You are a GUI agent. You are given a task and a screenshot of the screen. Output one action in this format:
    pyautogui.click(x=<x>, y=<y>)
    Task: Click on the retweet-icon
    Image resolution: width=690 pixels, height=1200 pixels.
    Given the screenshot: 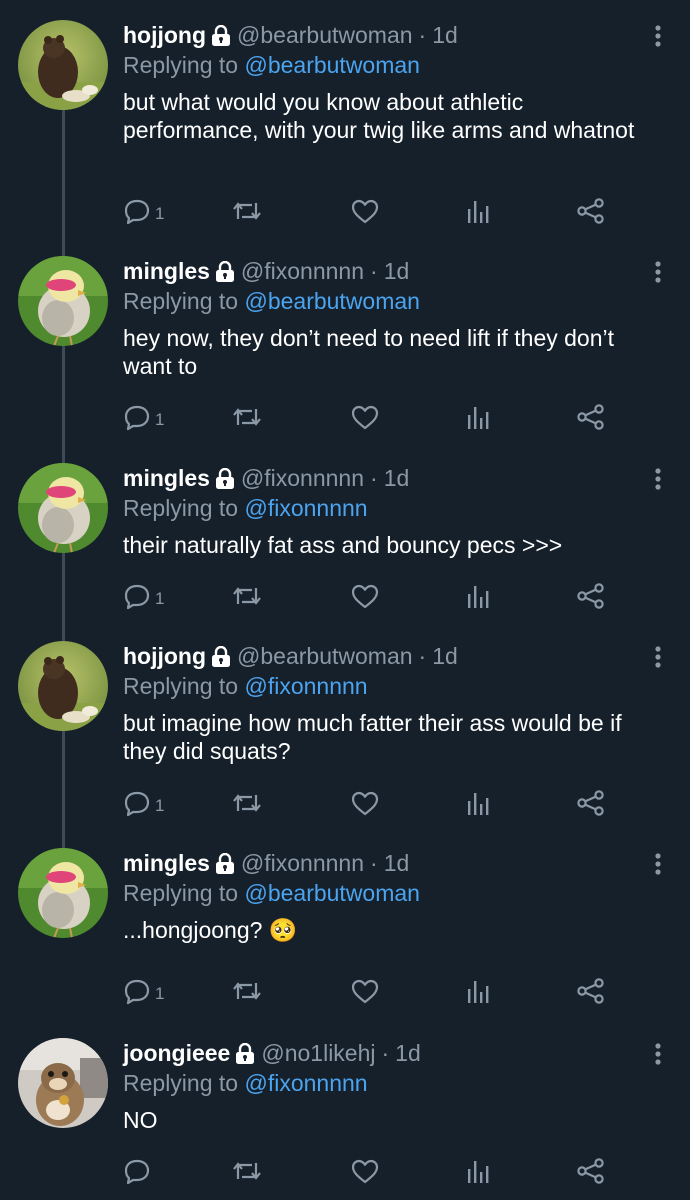 What is the action you would take?
    pyautogui.click(x=247, y=1171)
    